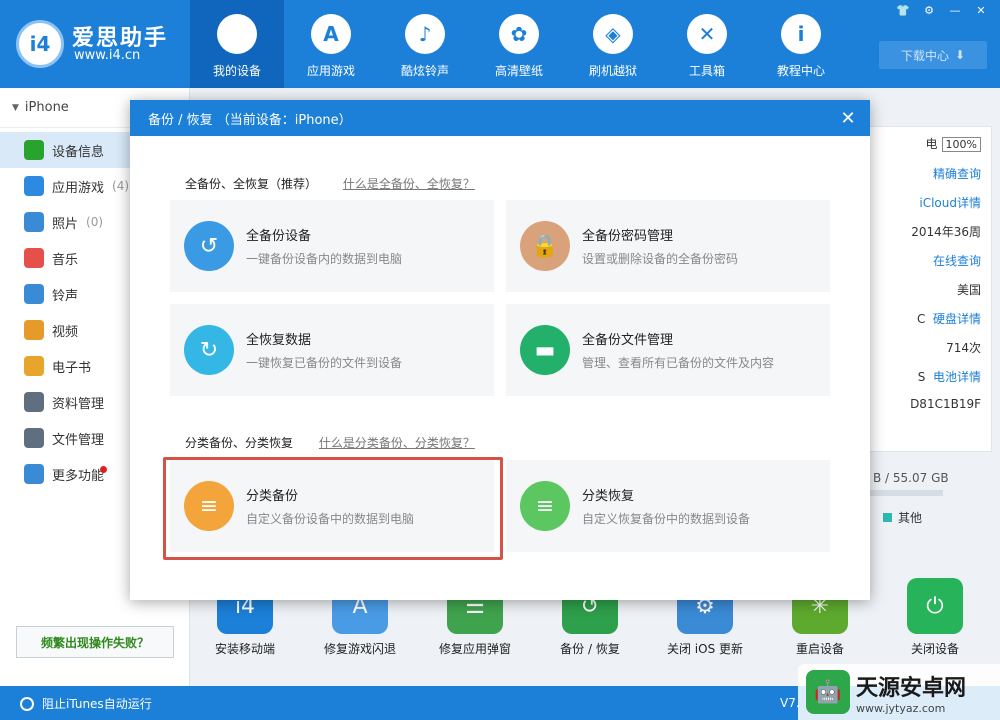 The height and width of the screenshot is (720, 1000). I want to click on dialog-header: 备份 / 恢复 （当前设备：iPhone） ✕, so click(500, 118).